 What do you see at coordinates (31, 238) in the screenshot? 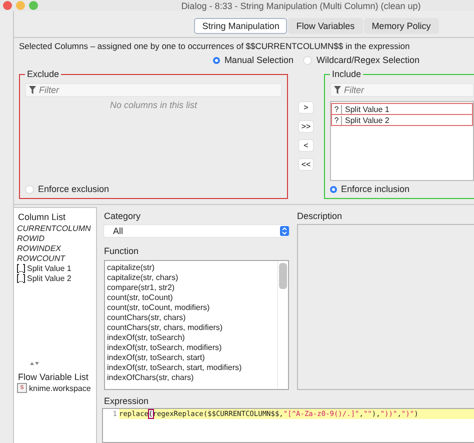
I see `list-item: ROWID` at bounding box center [31, 238].